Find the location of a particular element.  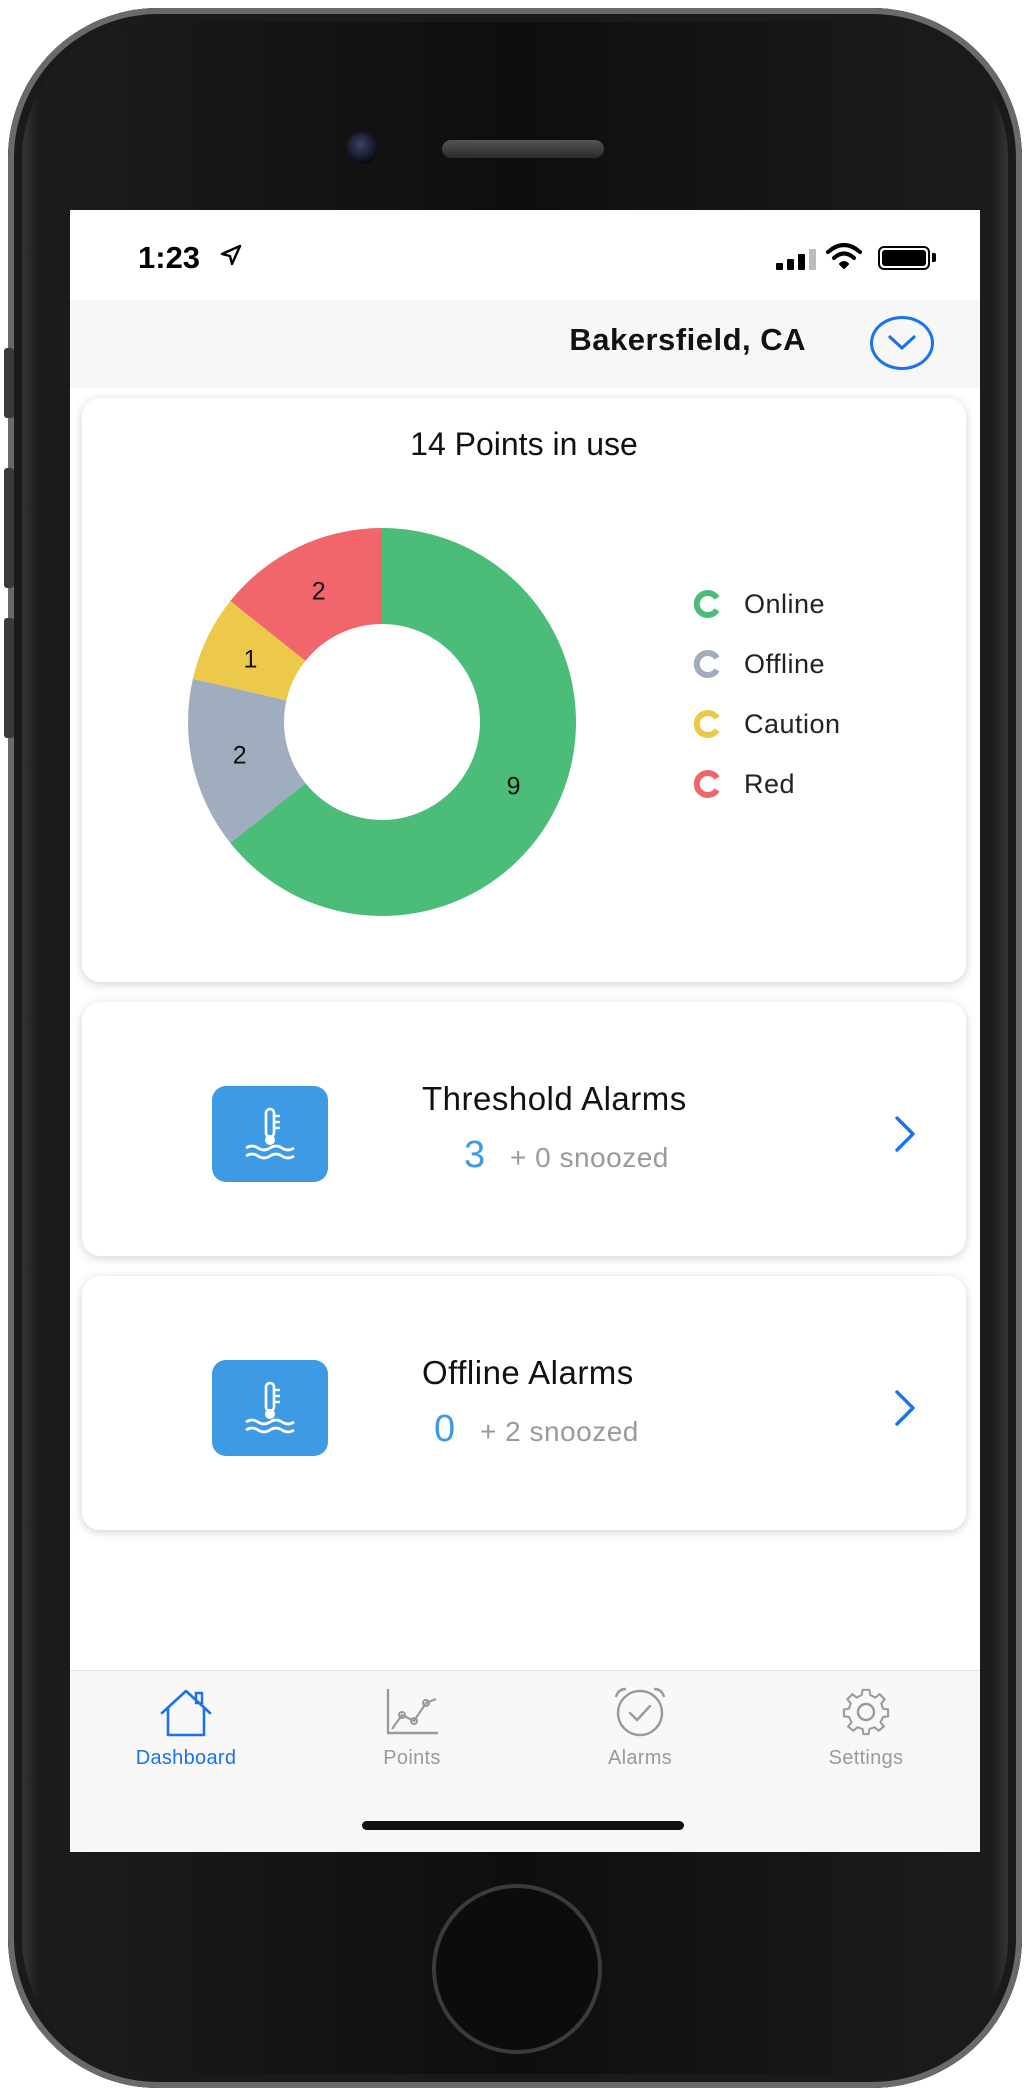

chart-title: 14 Points in use is located at coordinates (524, 444).